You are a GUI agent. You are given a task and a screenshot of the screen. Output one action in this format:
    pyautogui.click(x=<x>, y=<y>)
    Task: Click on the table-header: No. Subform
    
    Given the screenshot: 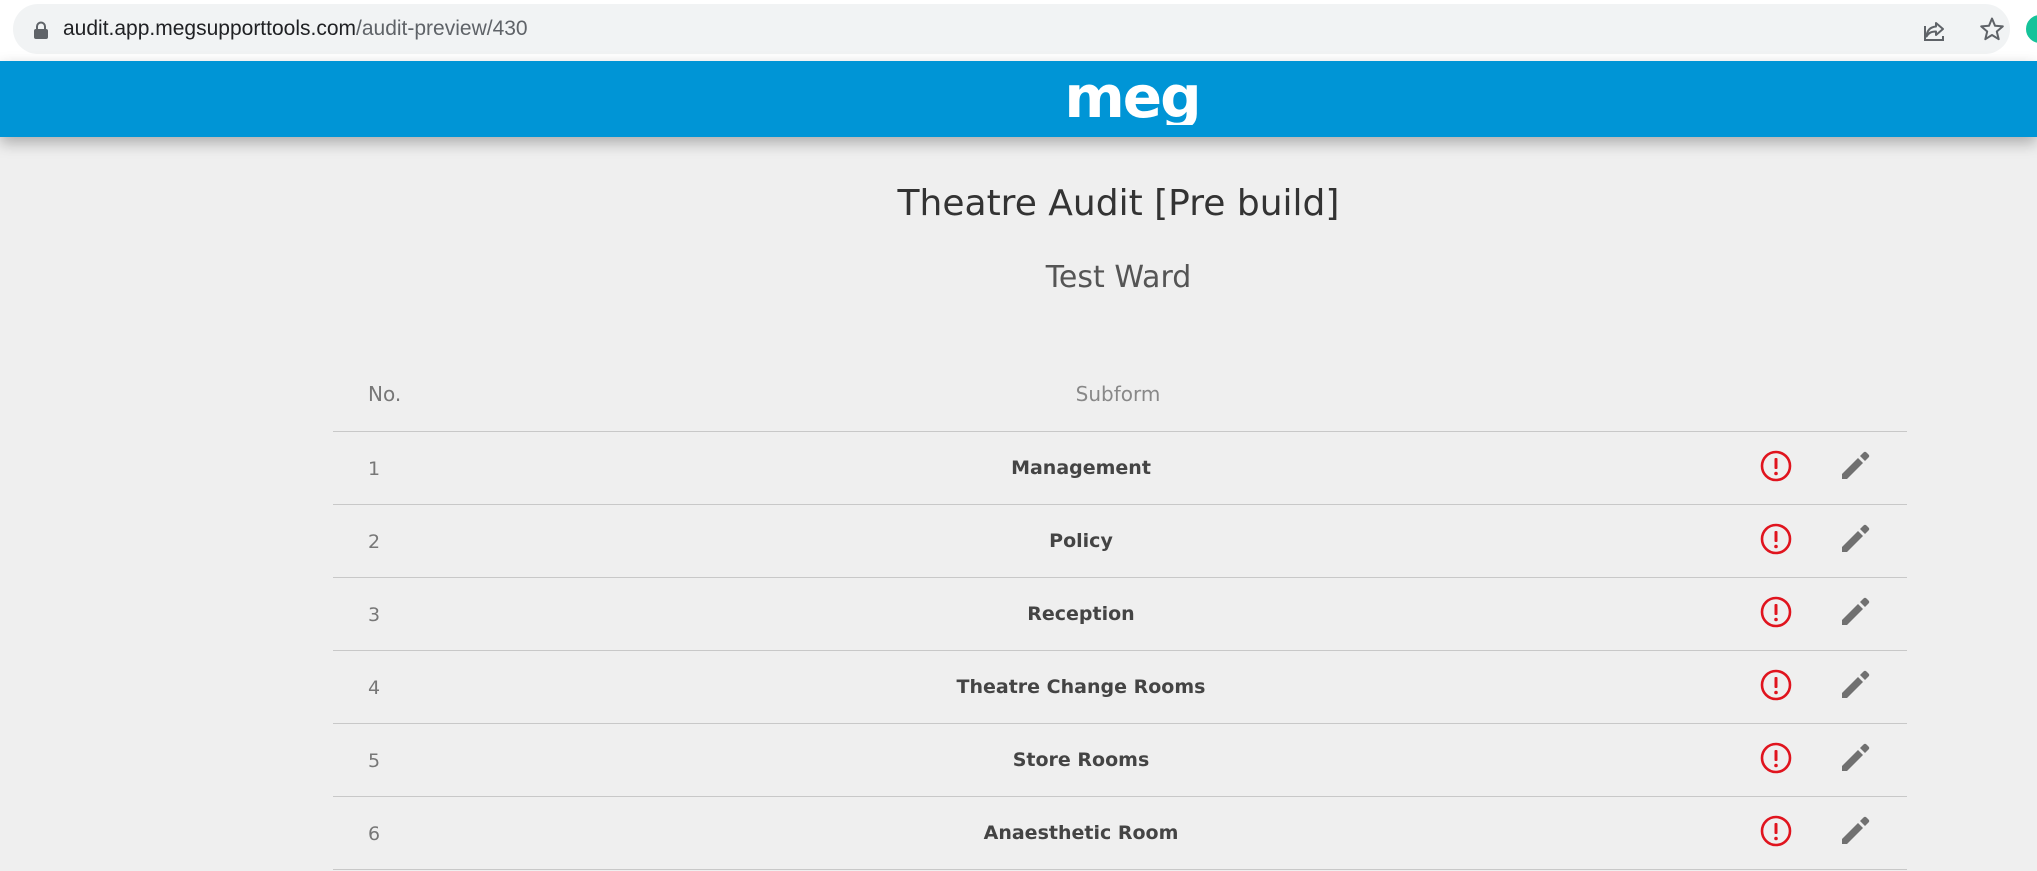 What is the action you would take?
    pyautogui.click(x=1120, y=396)
    